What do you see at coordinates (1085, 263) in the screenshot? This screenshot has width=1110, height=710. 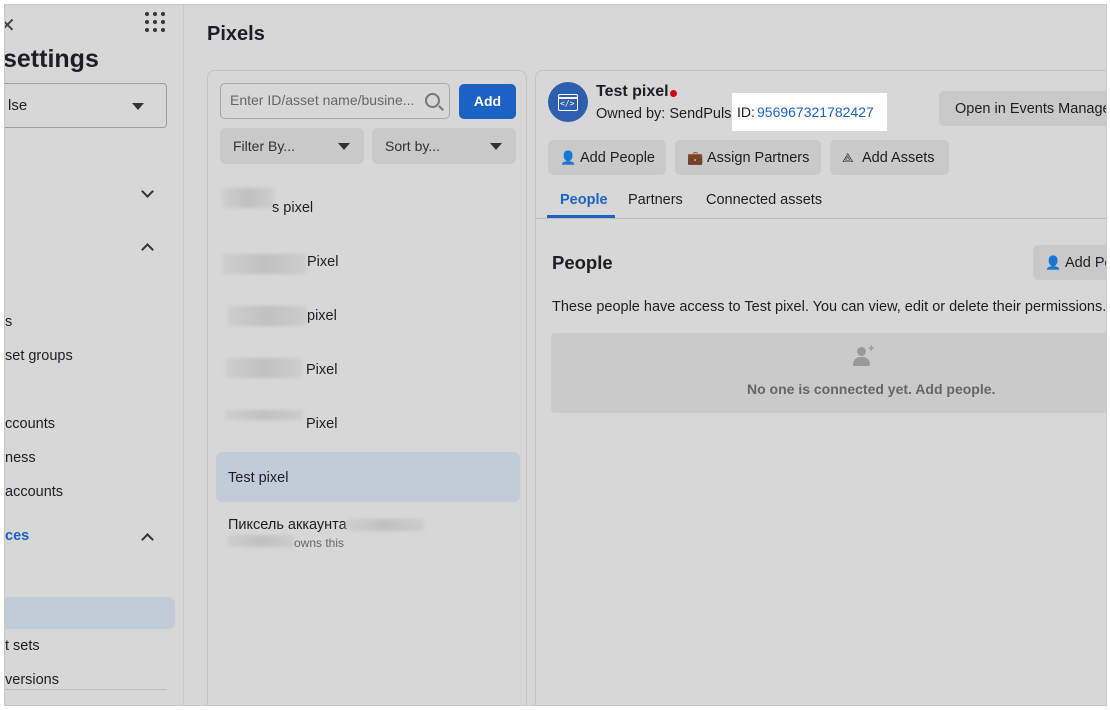 I see `add-people-section-label: Add Pe` at bounding box center [1085, 263].